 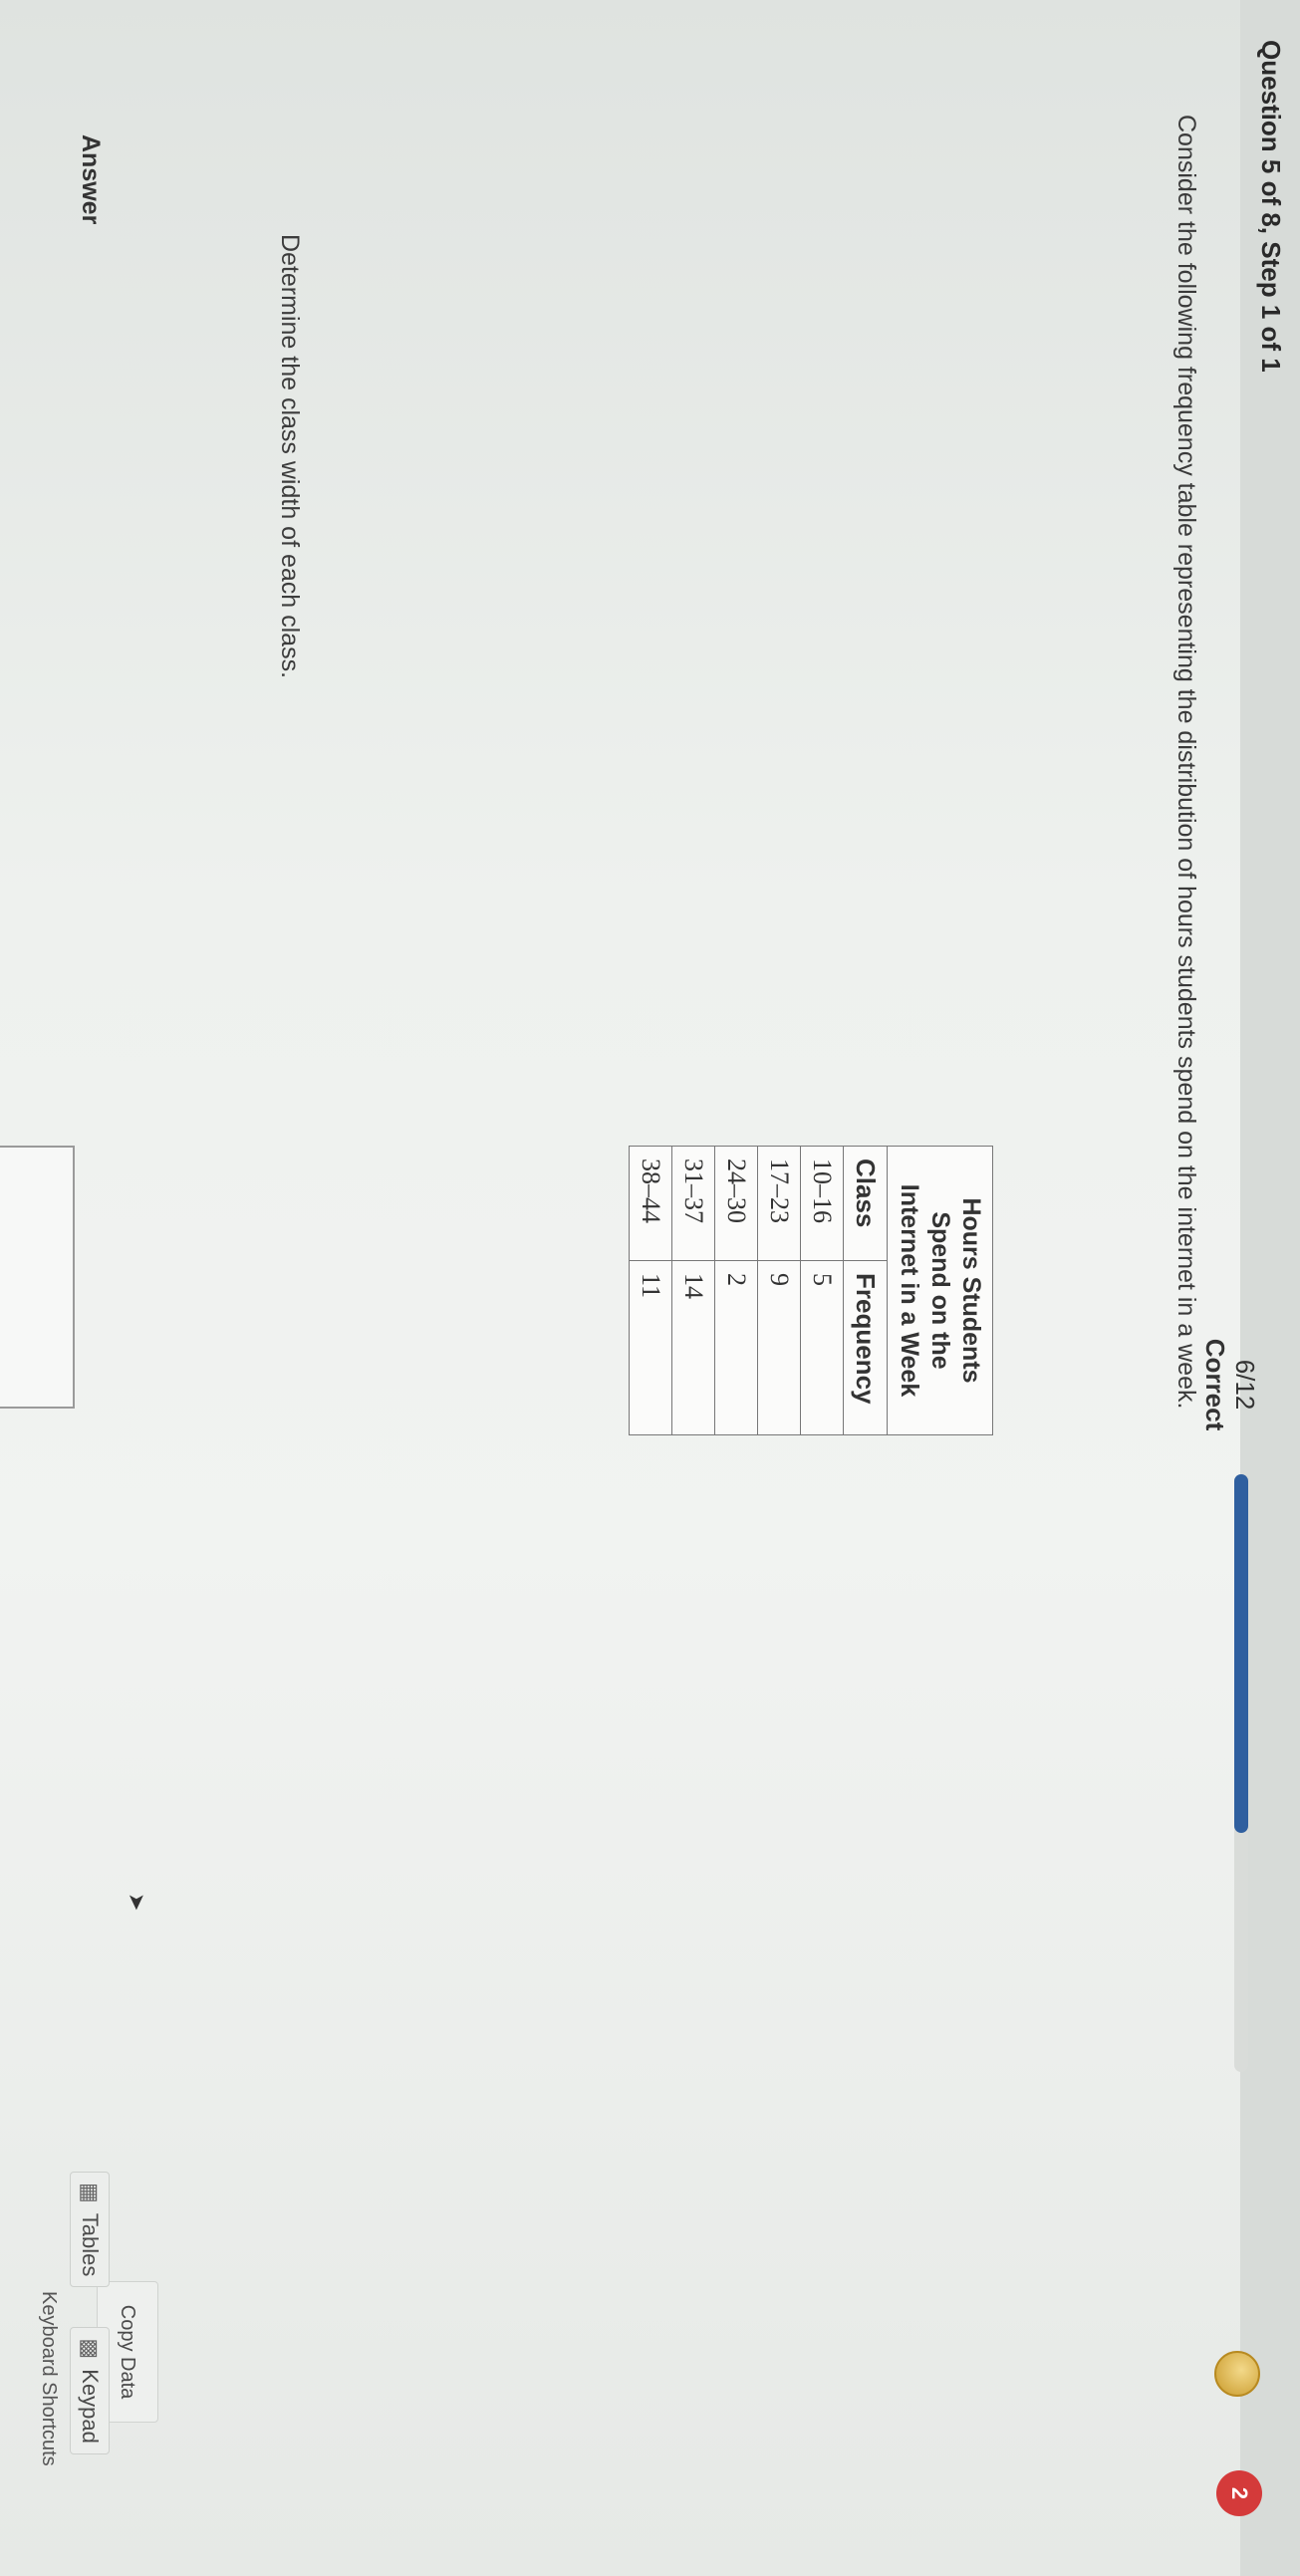 What do you see at coordinates (779, 1203) in the screenshot?
I see `class-cell: 17–23` at bounding box center [779, 1203].